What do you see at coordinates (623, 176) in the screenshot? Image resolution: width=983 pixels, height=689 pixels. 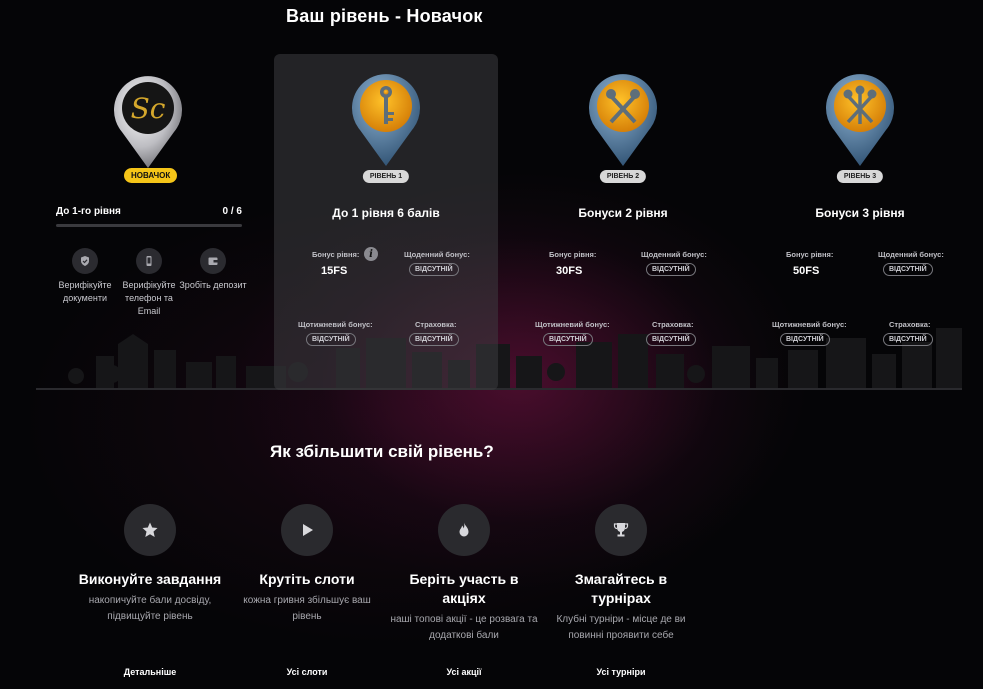 I see `level-badge: РІВЕНЬ 2` at bounding box center [623, 176].